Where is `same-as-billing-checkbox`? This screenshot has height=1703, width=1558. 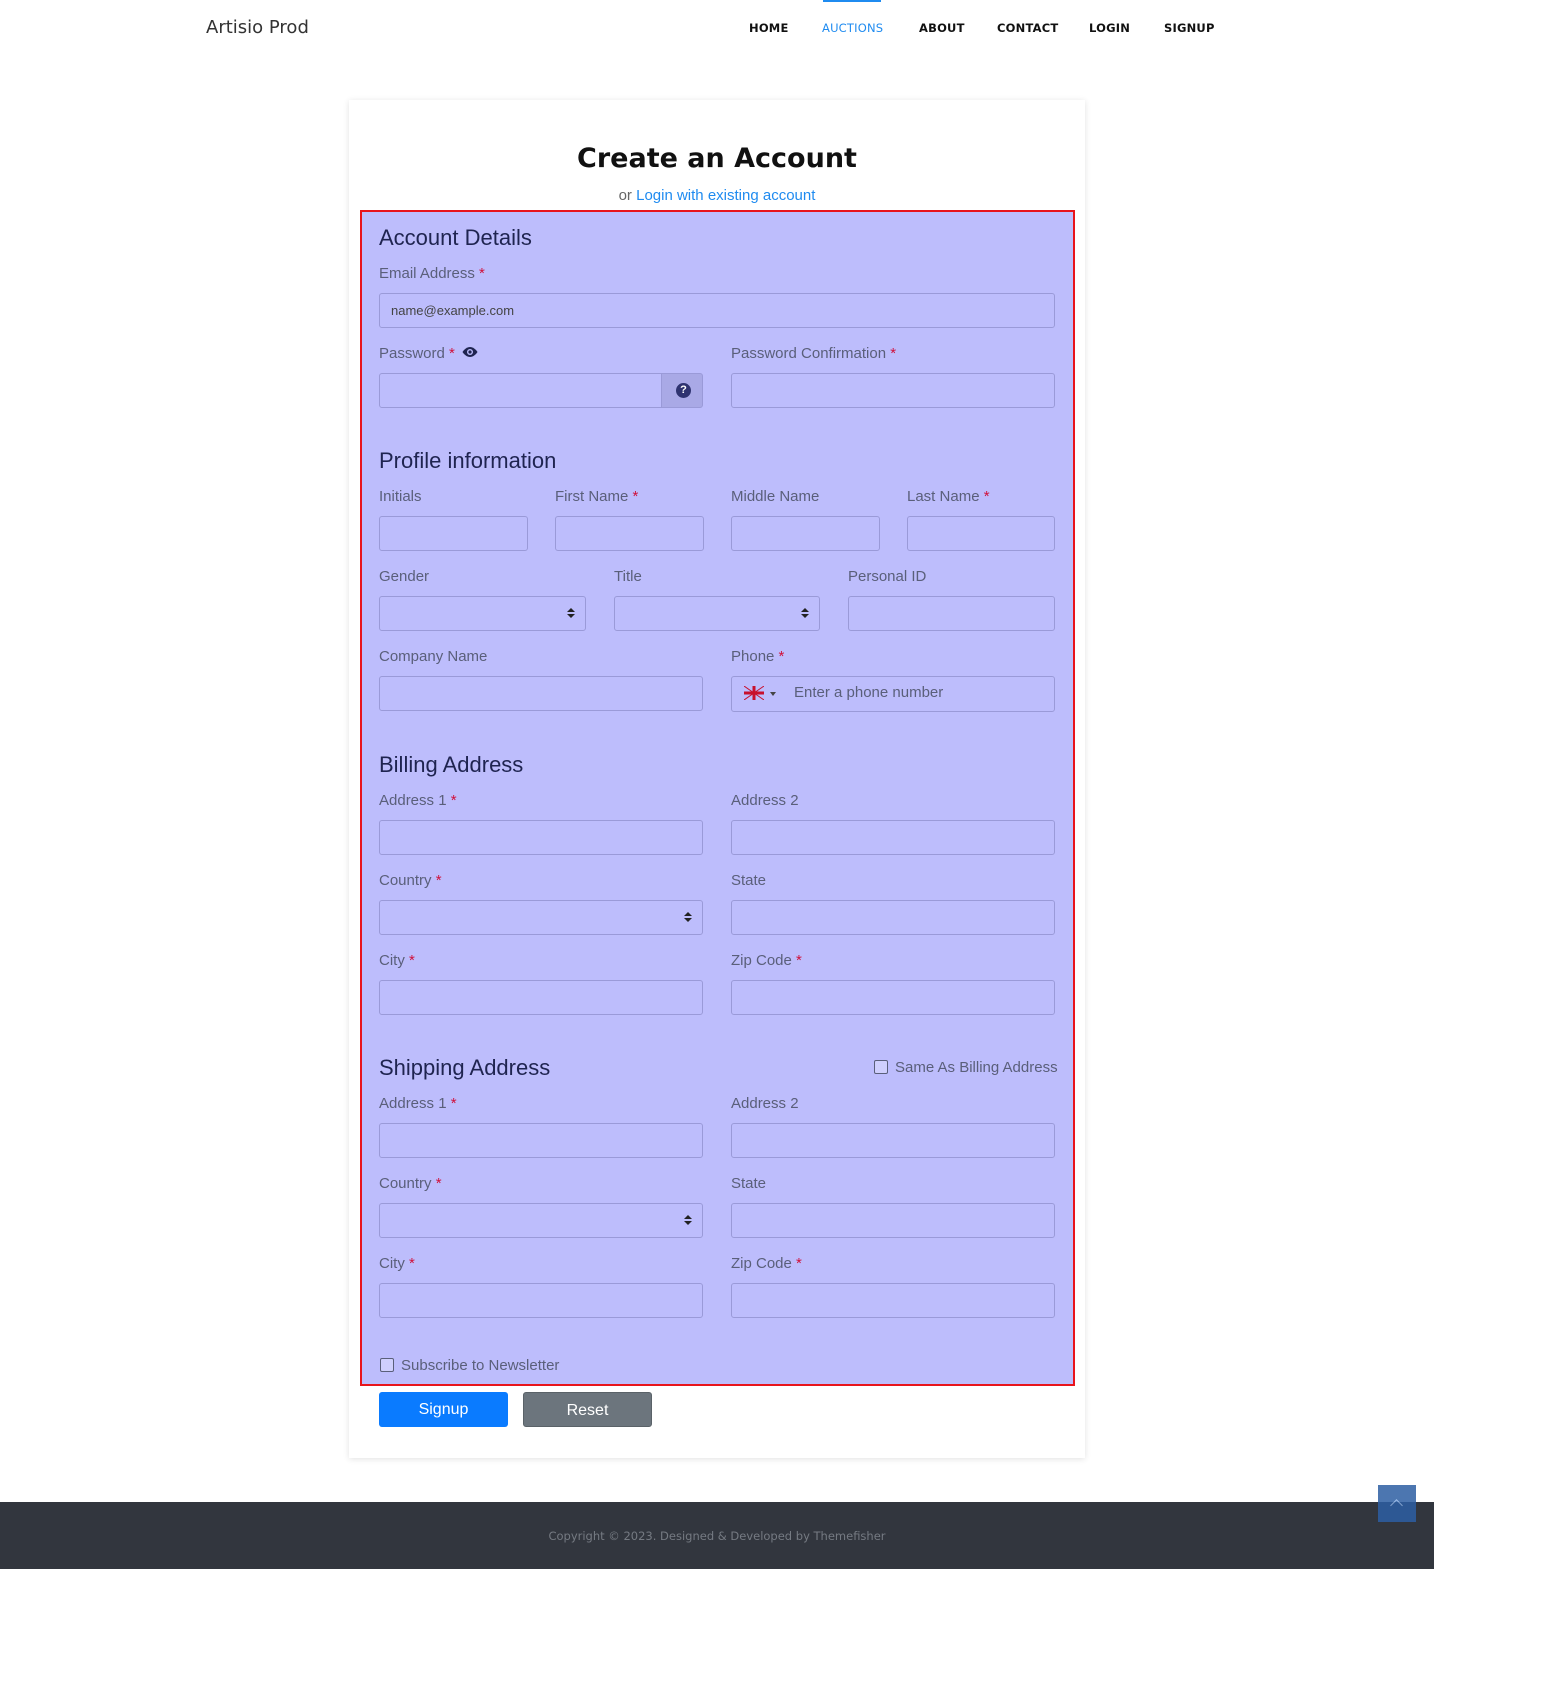 same-as-billing-checkbox is located at coordinates (881, 1067).